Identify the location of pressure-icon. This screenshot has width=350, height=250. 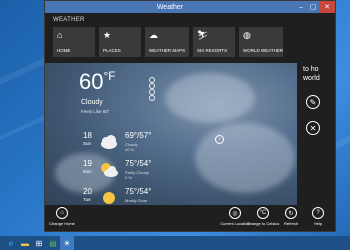
(152, 98).